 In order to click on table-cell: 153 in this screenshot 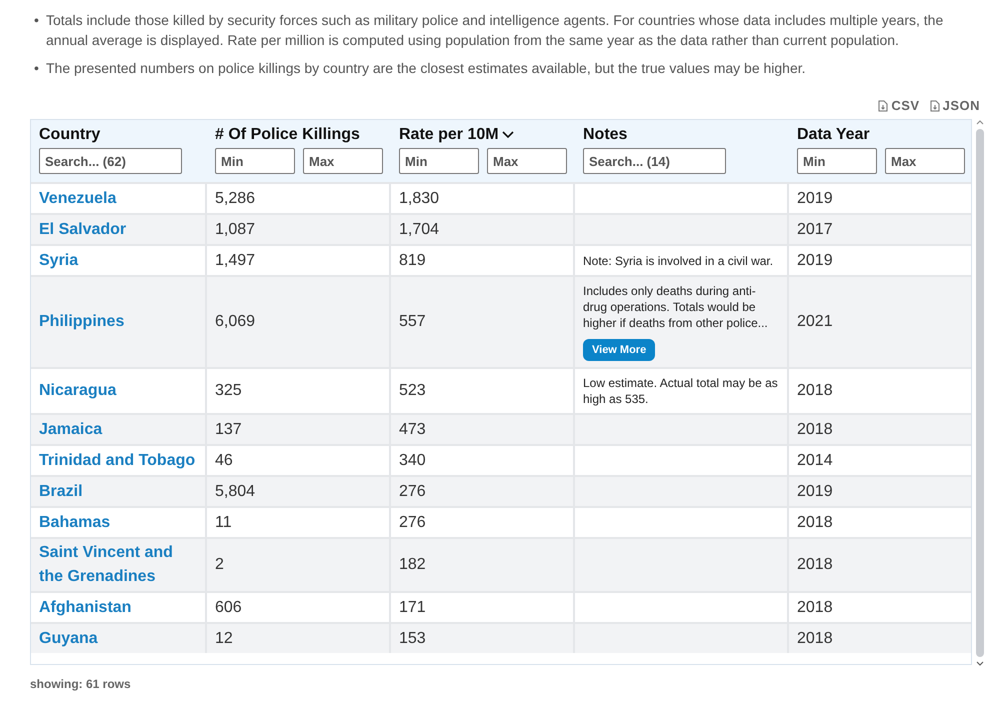, I will do `click(412, 639)`.